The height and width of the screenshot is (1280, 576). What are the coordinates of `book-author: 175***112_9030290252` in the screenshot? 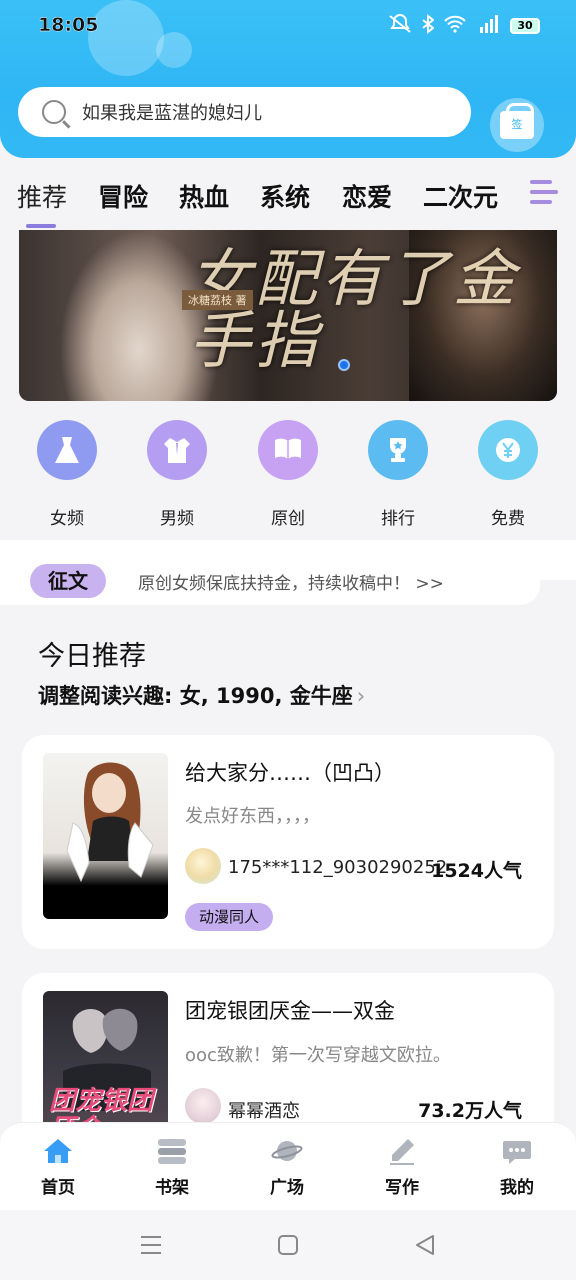 It's located at (338, 867).